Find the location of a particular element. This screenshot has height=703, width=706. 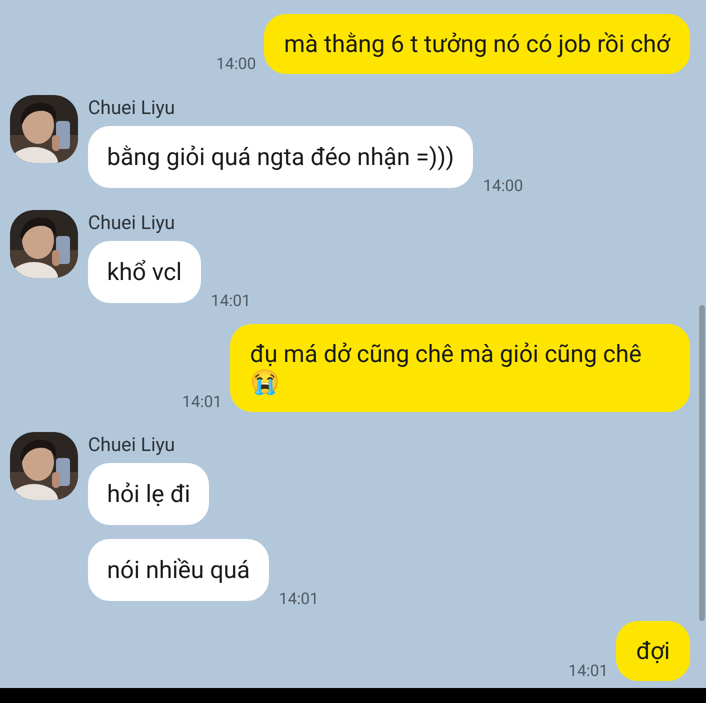

message-bubble: bằng giỏi quá ngta đéo nhận =))) is located at coordinates (281, 157).